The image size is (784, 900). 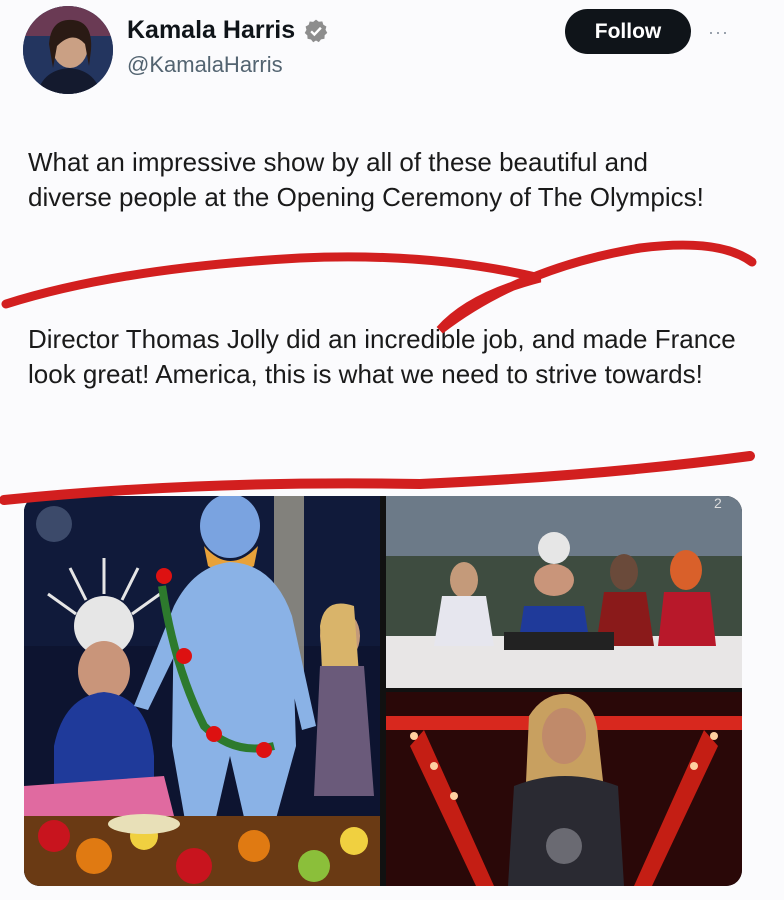 What do you see at coordinates (211, 30) in the screenshot?
I see `author-name-text: Kamala Harris` at bounding box center [211, 30].